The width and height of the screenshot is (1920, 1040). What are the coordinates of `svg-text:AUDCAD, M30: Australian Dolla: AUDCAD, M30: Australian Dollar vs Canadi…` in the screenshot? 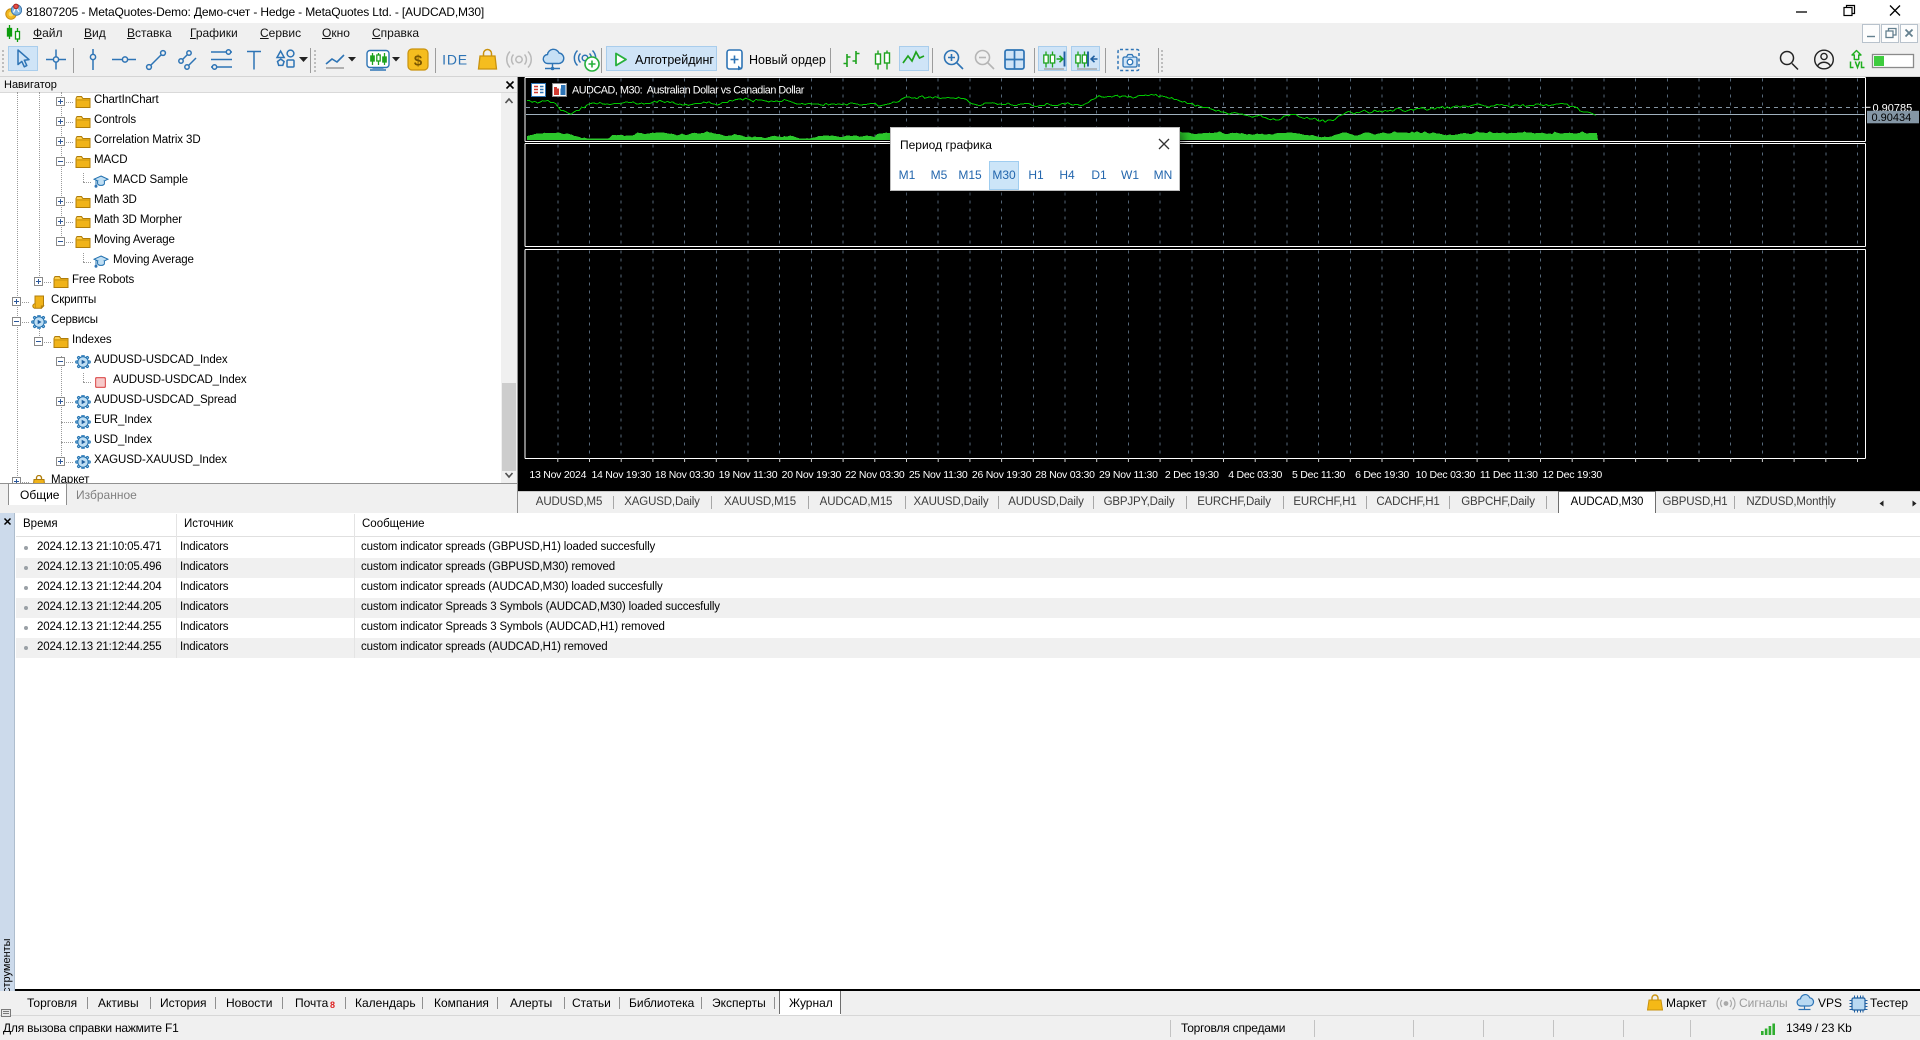 It's located at (688, 91).